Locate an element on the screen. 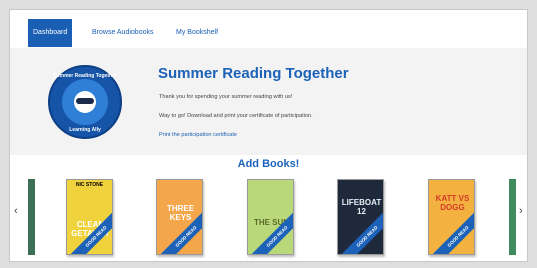 This screenshot has width=537, height=268. badge-bottom-text: Learning Ally is located at coordinates (85, 130).